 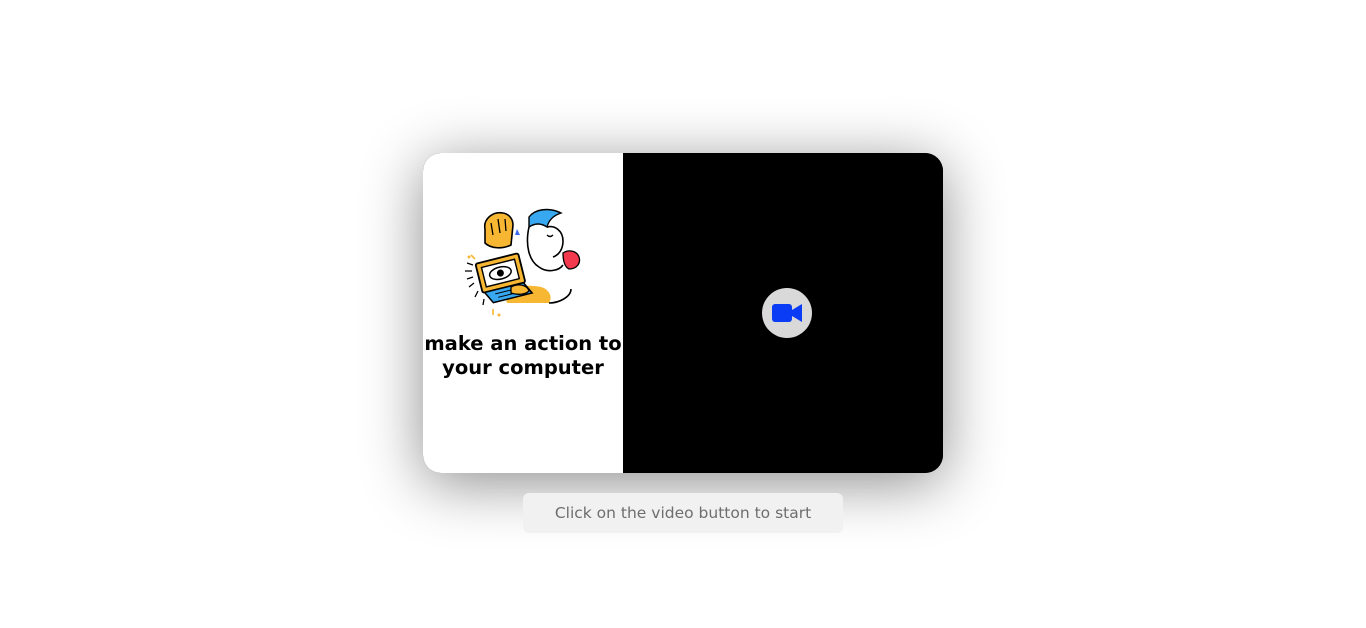 I want to click on instruction-hint: Click on the video button to start, so click(x=683, y=513).